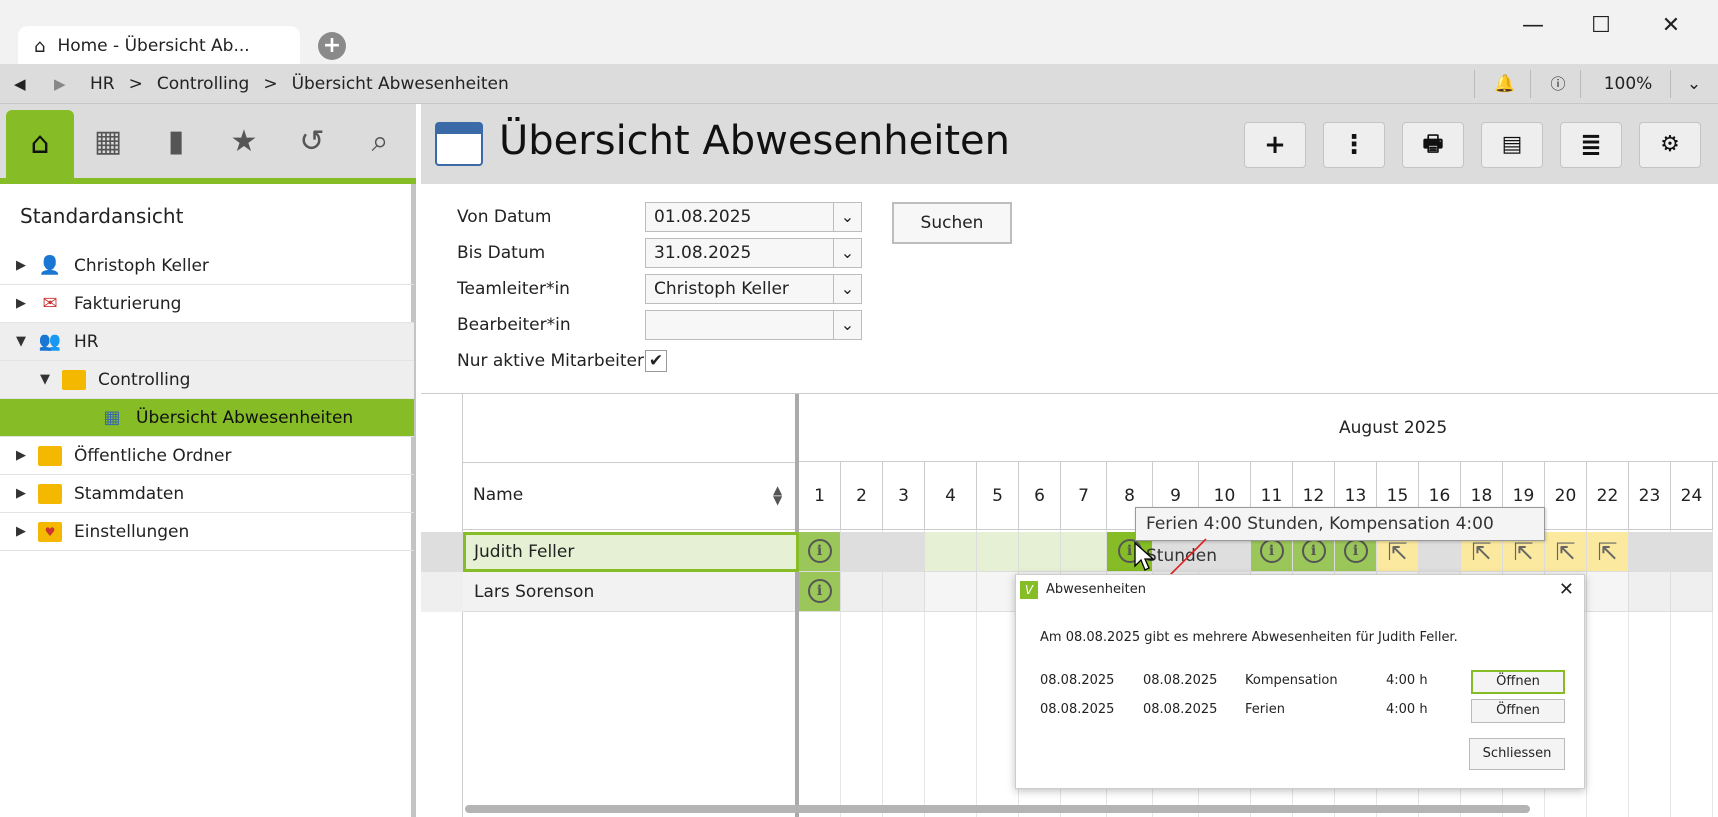 The height and width of the screenshot is (817, 1718). Describe the element at coordinates (207, 494) in the screenshot. I see `tree-item-stammdaten: ▶ Stammdaten` at that location.